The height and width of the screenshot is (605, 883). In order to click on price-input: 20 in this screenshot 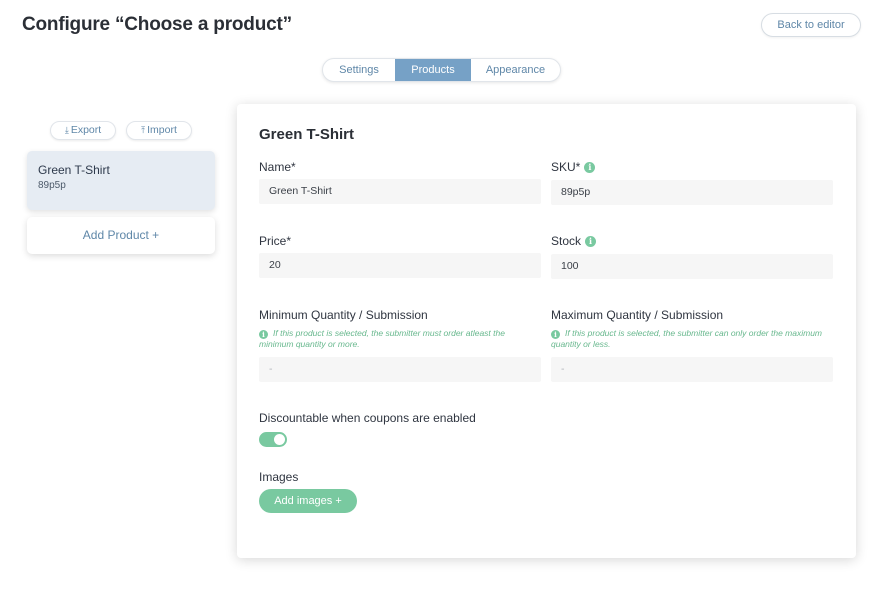, I will do `click(400, 265)`.